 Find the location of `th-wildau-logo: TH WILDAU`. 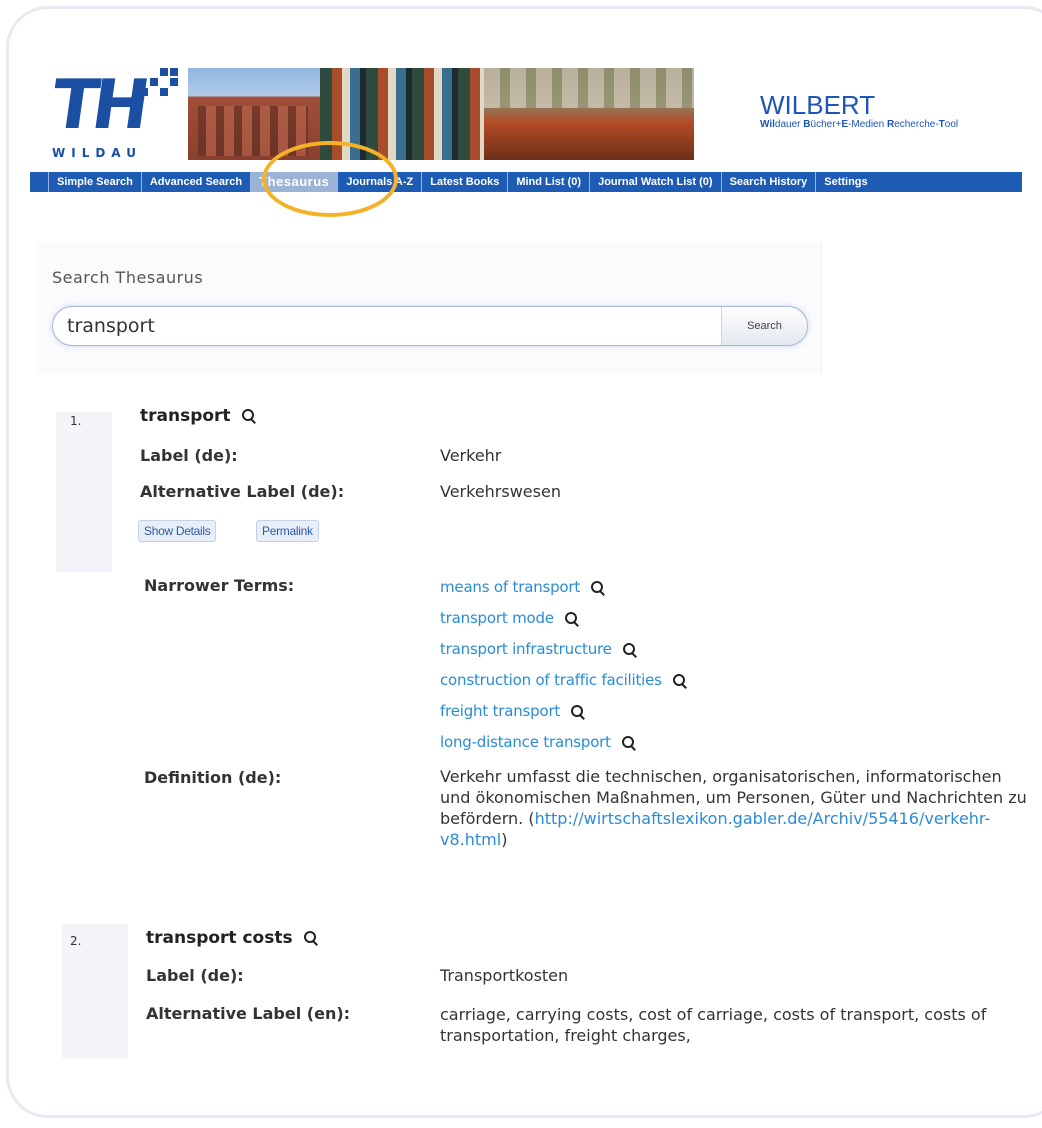

th-wildau-logo: TH WILDAU is located at coordinates (113, 113).